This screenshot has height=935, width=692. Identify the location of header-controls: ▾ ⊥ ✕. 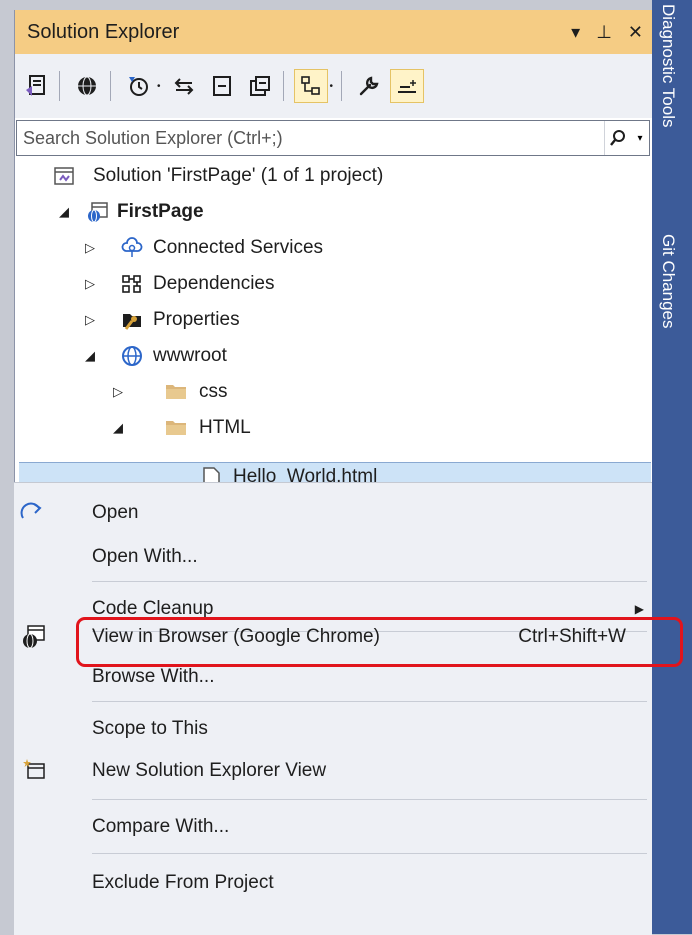
(607, 32).